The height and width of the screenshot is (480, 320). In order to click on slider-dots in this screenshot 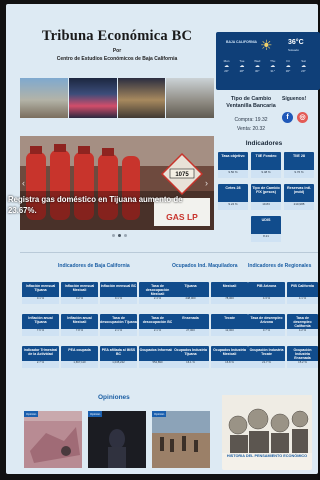, I will do `click(119, 235)`.